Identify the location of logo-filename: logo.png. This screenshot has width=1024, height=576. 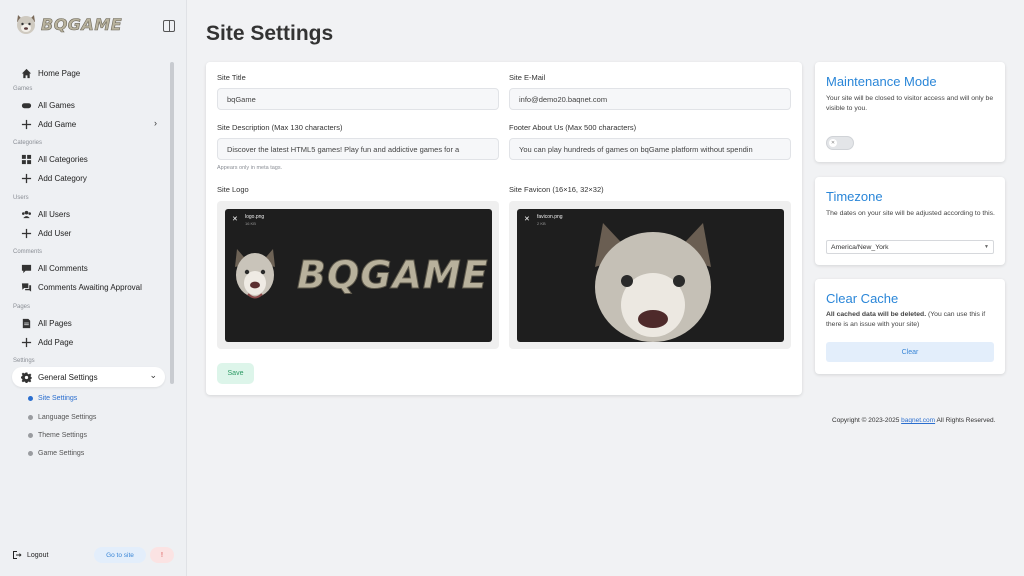
(255, 217).